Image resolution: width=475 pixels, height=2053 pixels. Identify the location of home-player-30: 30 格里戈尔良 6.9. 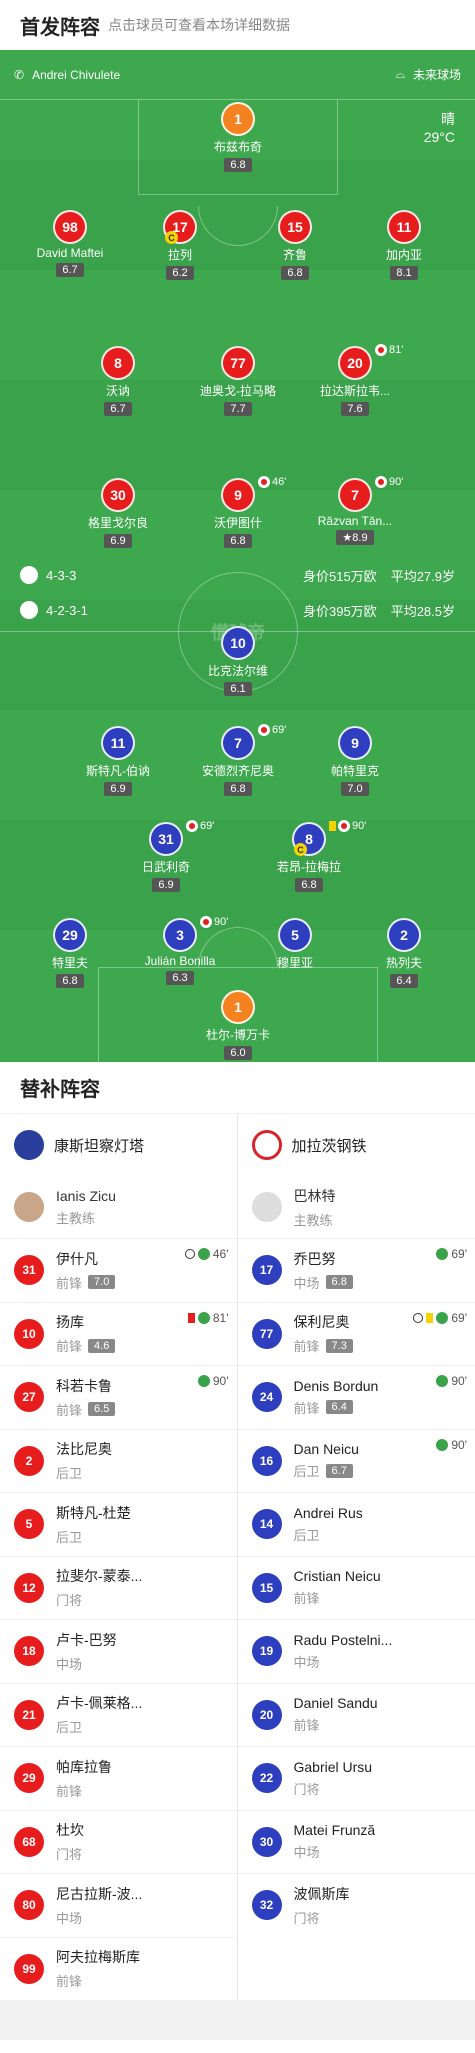
(118, 513).